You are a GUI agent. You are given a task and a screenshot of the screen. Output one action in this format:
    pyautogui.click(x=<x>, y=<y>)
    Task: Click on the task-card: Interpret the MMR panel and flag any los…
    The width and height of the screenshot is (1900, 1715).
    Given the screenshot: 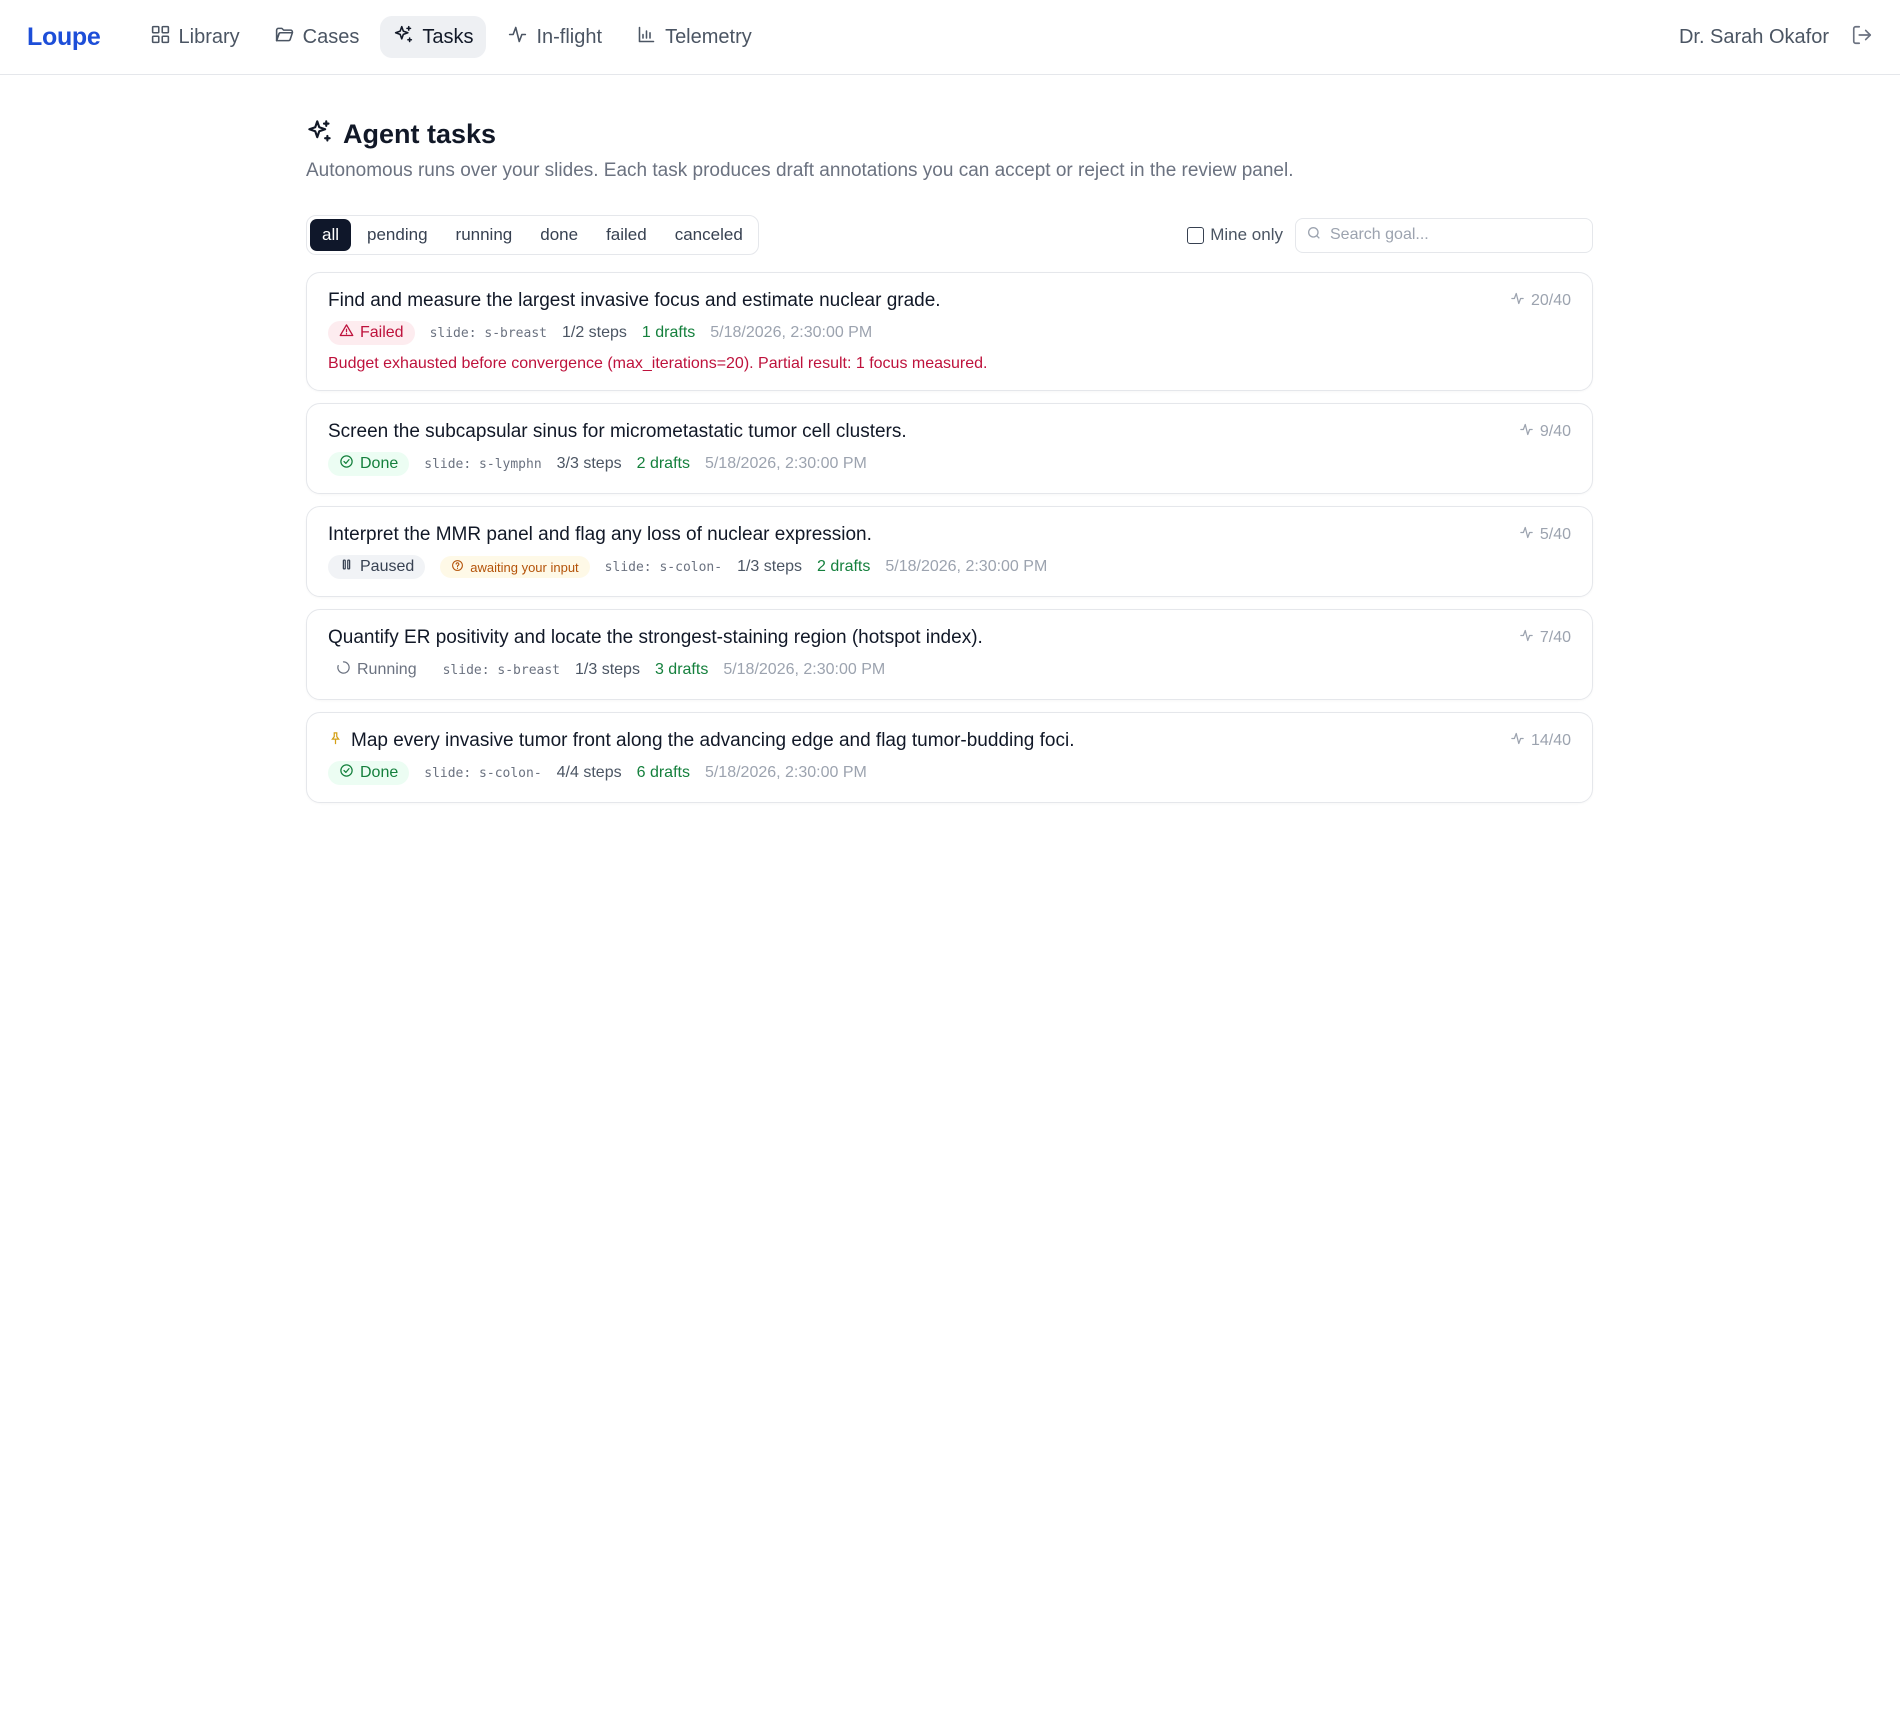 What is the action you would take?
    pyautogui.click(x=949, y=551)
    